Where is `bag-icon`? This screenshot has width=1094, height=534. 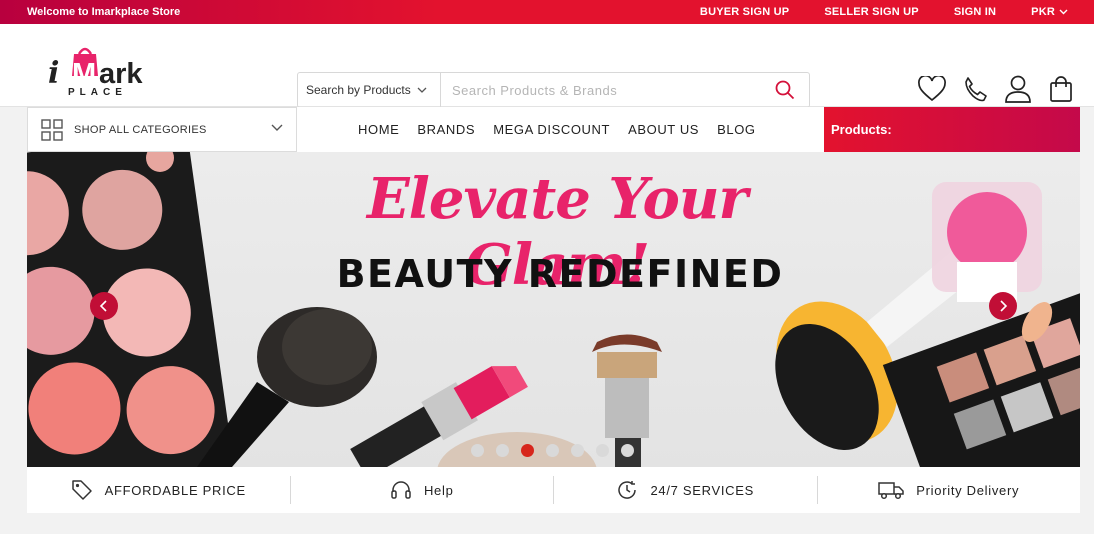 bag-icon is located at coordinates (1061, 89).